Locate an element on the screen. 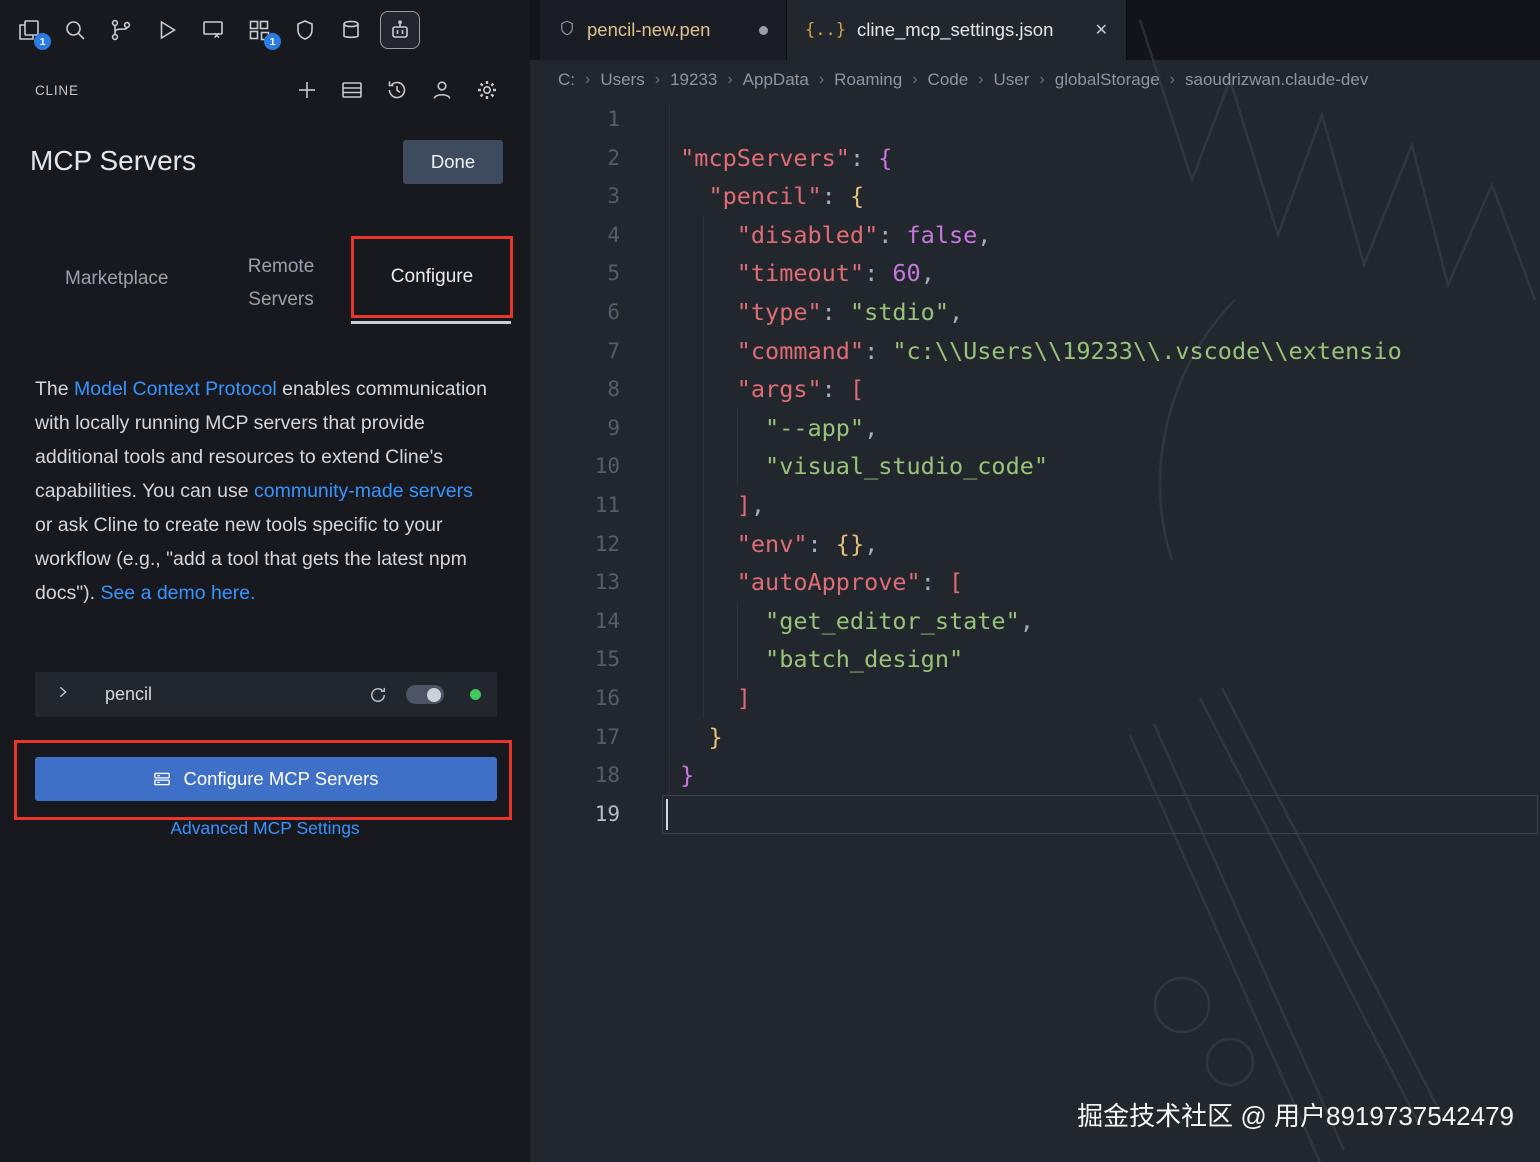 Image resolution: width=1540 pixels, height=1162 pixels. advanced-mcp-settings-link: Advanced MCP Settings is located at coordinates (265, 828).